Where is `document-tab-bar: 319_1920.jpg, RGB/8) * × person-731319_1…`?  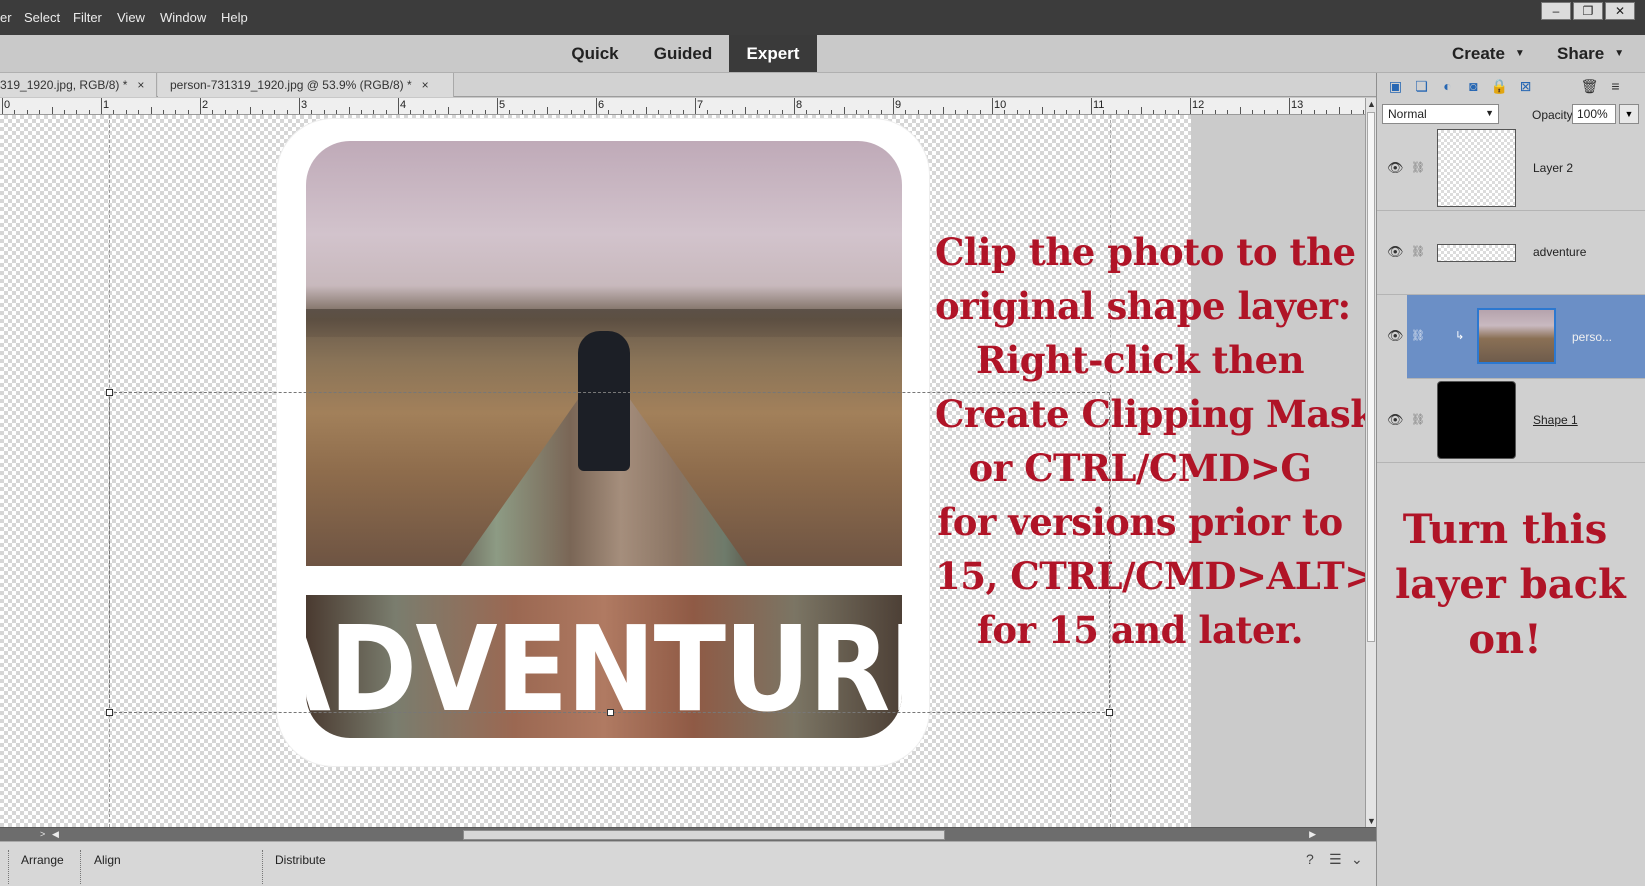
document-tab-bar: 319_1920.jpg, RGB/8) * × person-731319_1… is located at coordinates (688, 85).